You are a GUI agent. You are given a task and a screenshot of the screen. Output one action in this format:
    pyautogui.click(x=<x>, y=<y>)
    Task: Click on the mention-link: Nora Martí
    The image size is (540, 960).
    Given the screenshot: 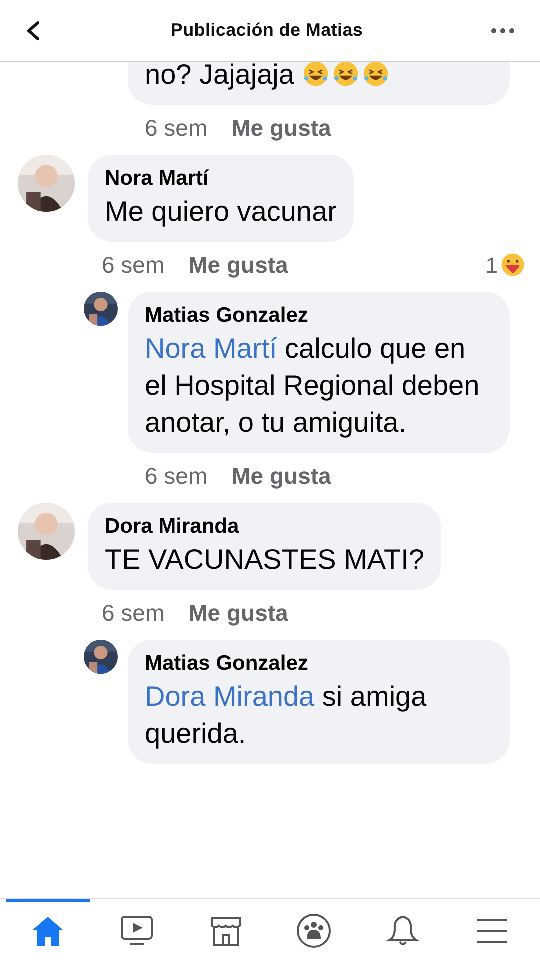 What is the action you would take?
    pyautogui.click(x=211, y=348)
    